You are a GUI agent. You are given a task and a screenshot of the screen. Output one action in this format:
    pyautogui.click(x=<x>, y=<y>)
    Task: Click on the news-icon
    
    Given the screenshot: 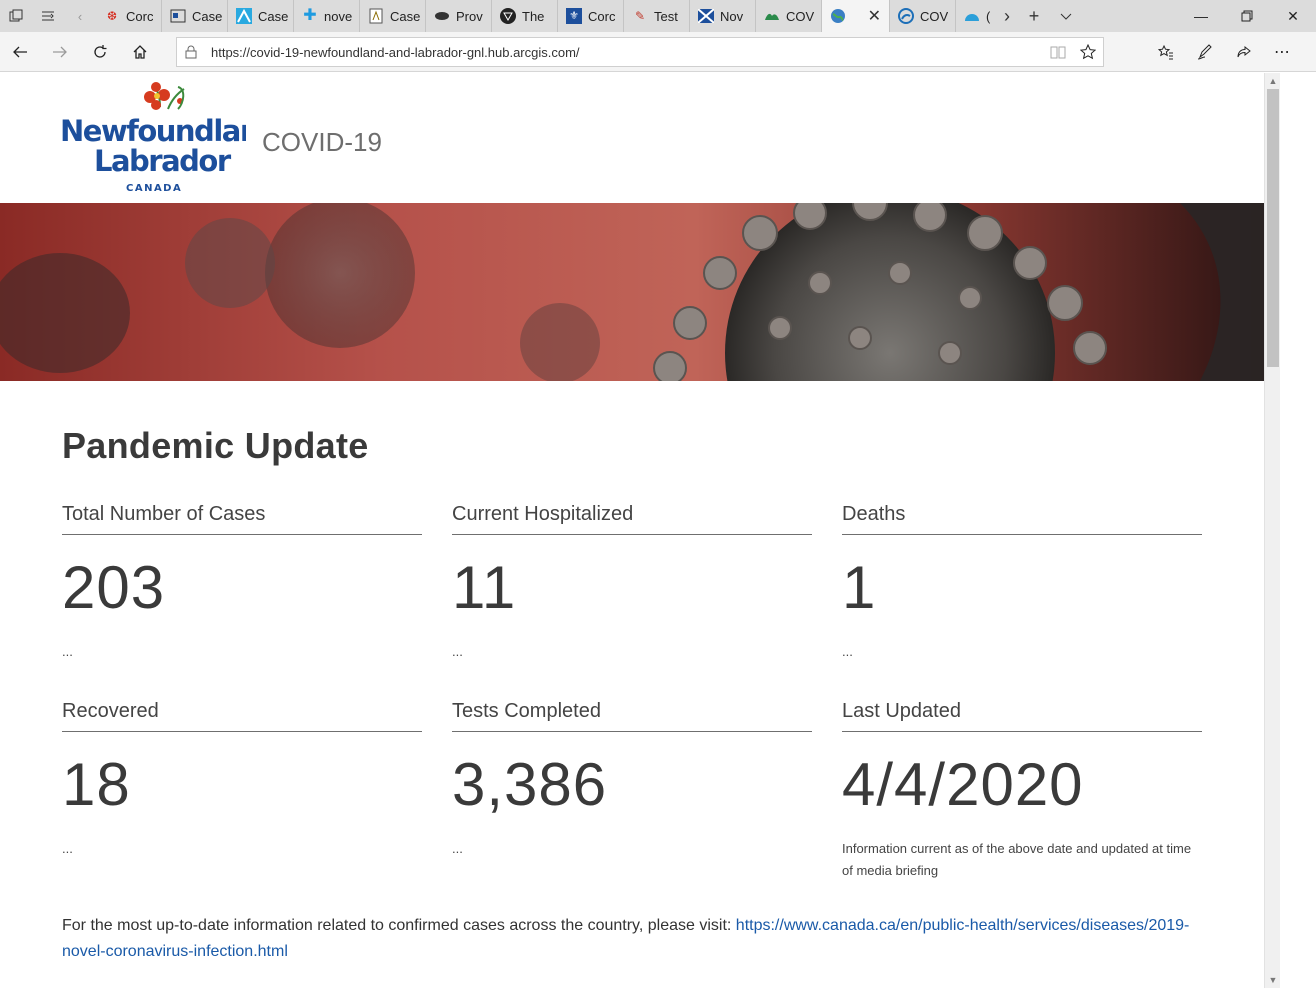 What is the action you would take?
    pyautogui.click(x=178, y=16)
    